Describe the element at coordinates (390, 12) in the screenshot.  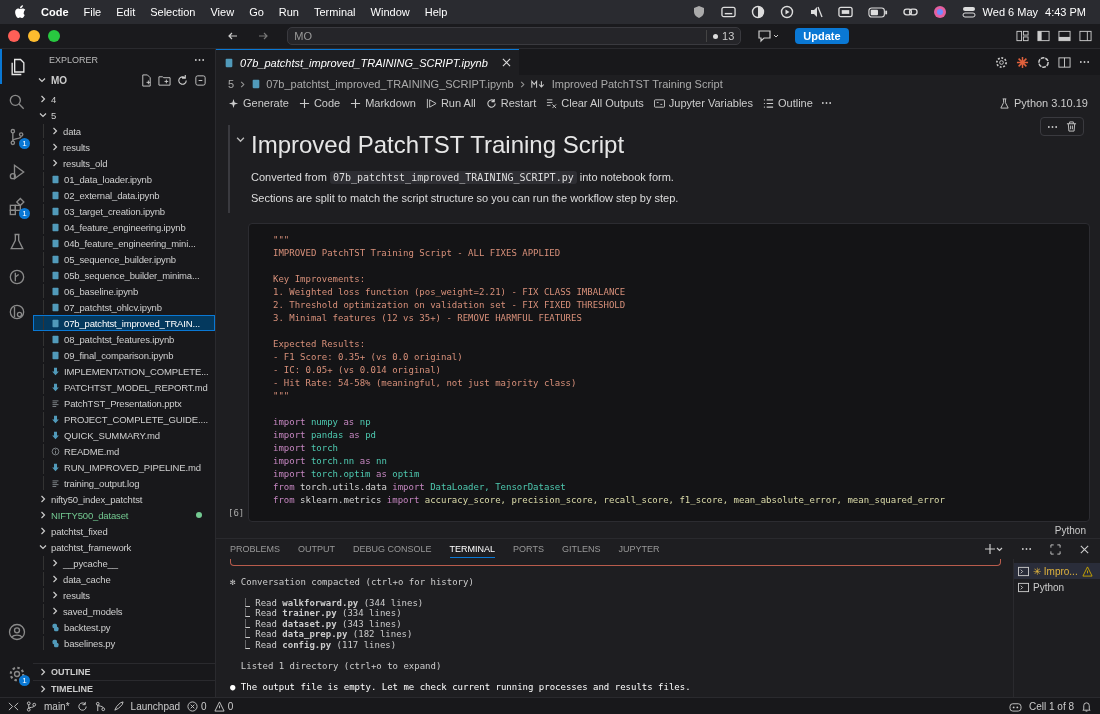
I see `menu-item: Window` at that location.